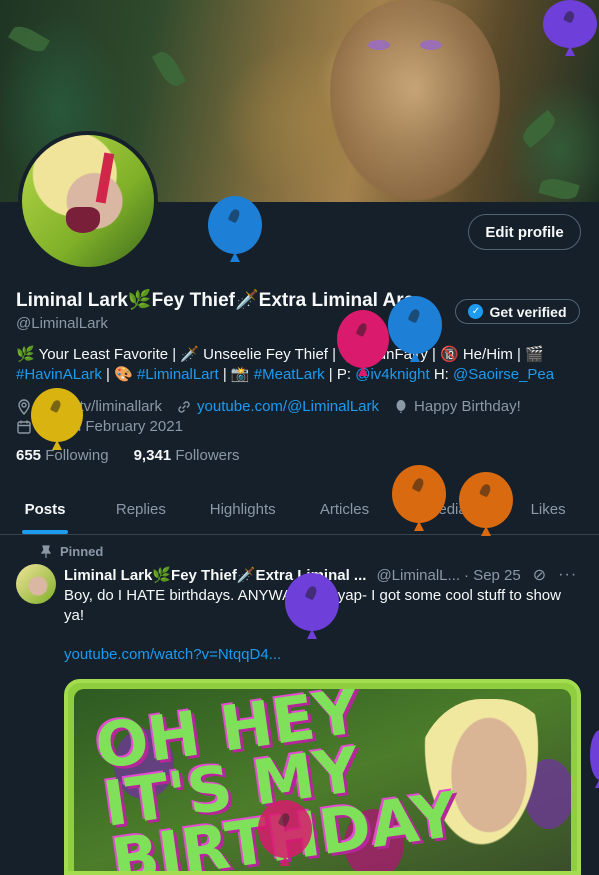  What do you see at coordinates (503, 374) in the screenshot?
I see `bio-mention-link: @Saoirse_Pea` at bounding box center [503, 374].